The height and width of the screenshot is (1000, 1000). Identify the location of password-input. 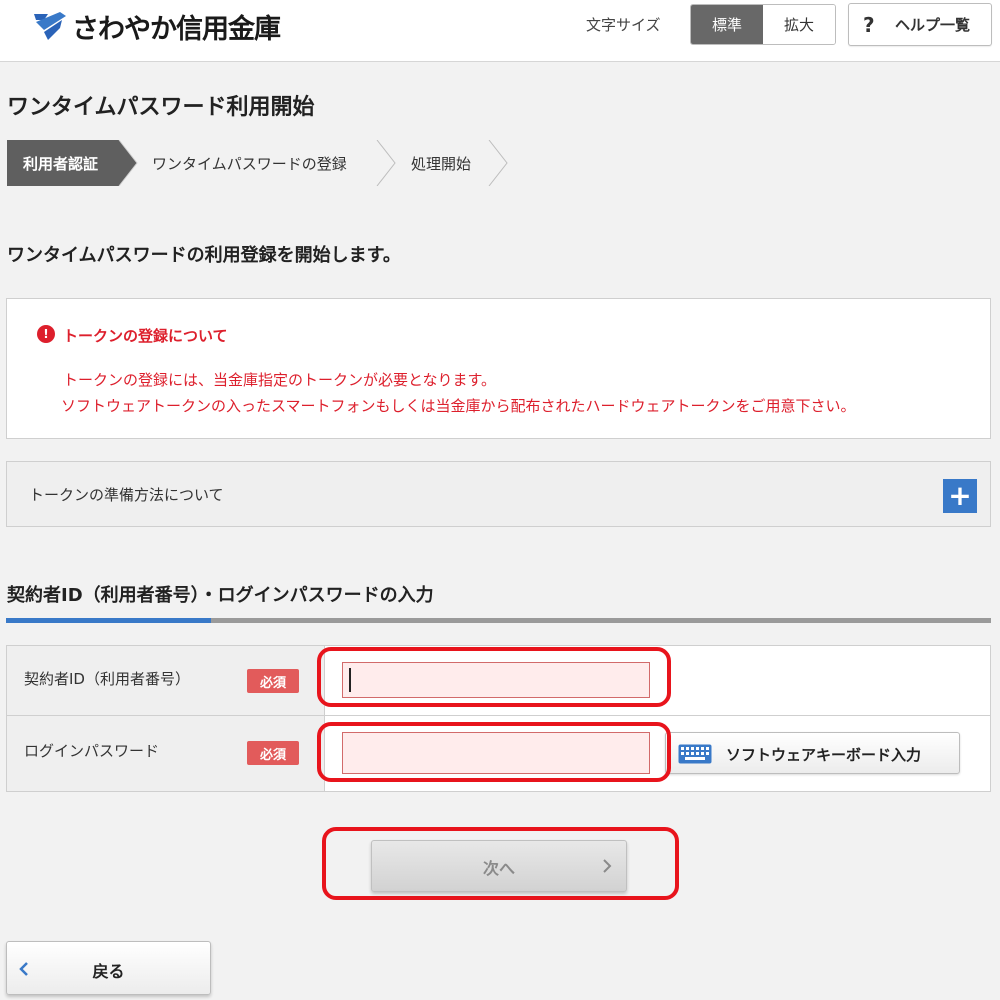
(496, 753).